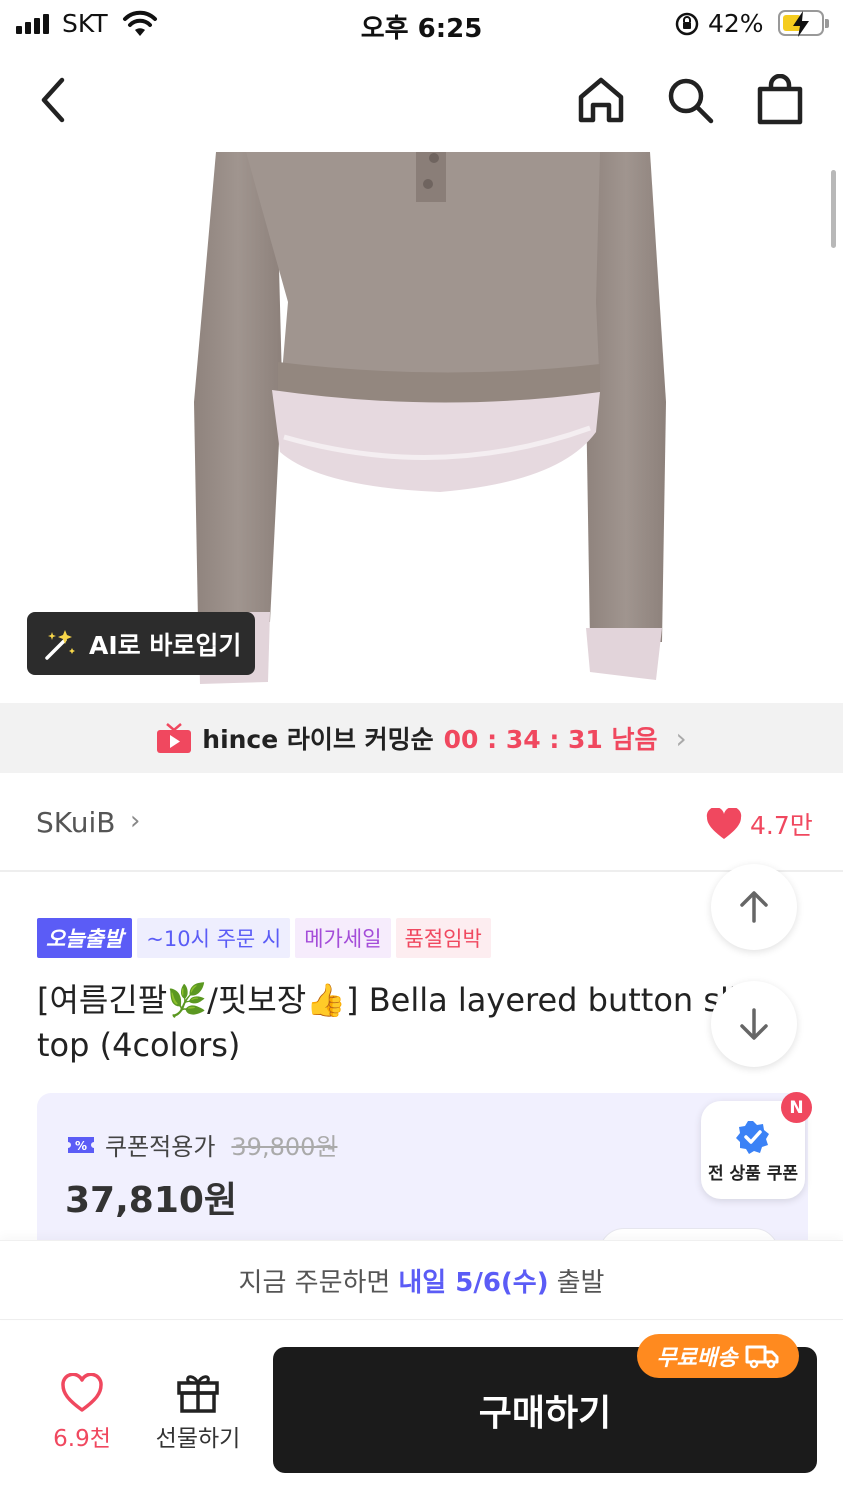  I want to click on magic-wand-icon, so click(60, 644).